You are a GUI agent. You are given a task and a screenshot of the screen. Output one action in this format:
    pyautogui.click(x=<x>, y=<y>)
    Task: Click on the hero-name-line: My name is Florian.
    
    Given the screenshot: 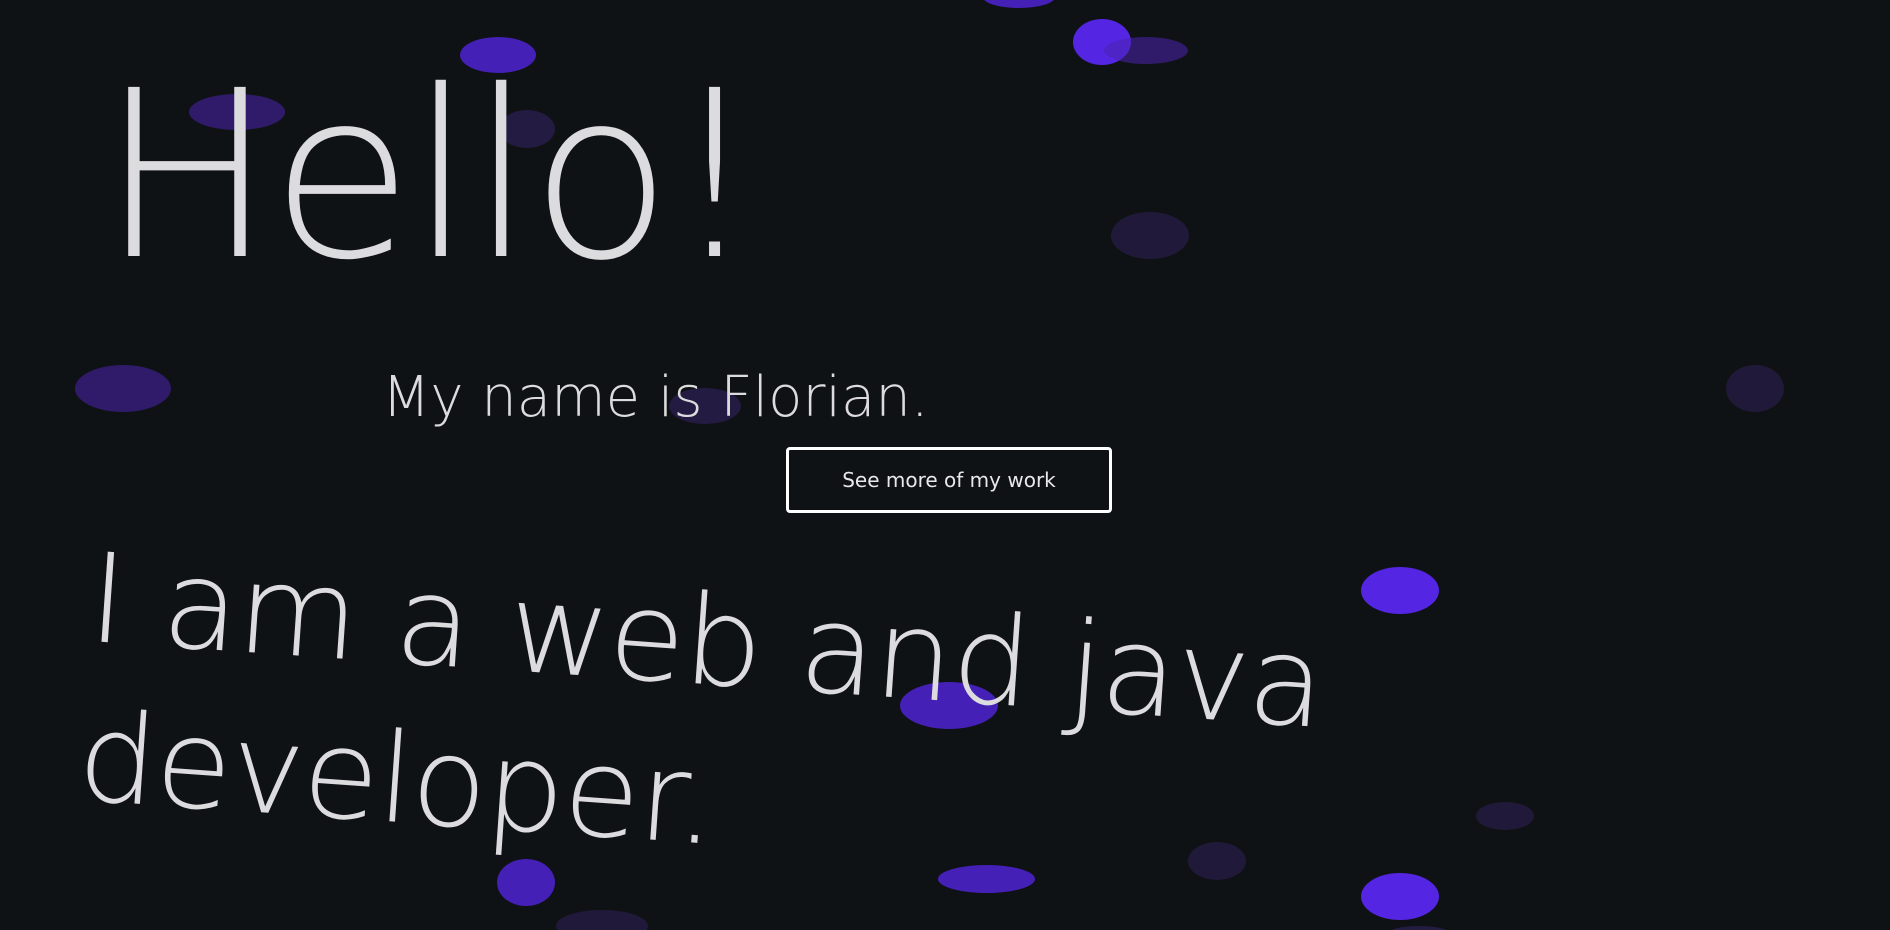 What is the action you would take?
    pyautogui.click(x=655, y=397)
    